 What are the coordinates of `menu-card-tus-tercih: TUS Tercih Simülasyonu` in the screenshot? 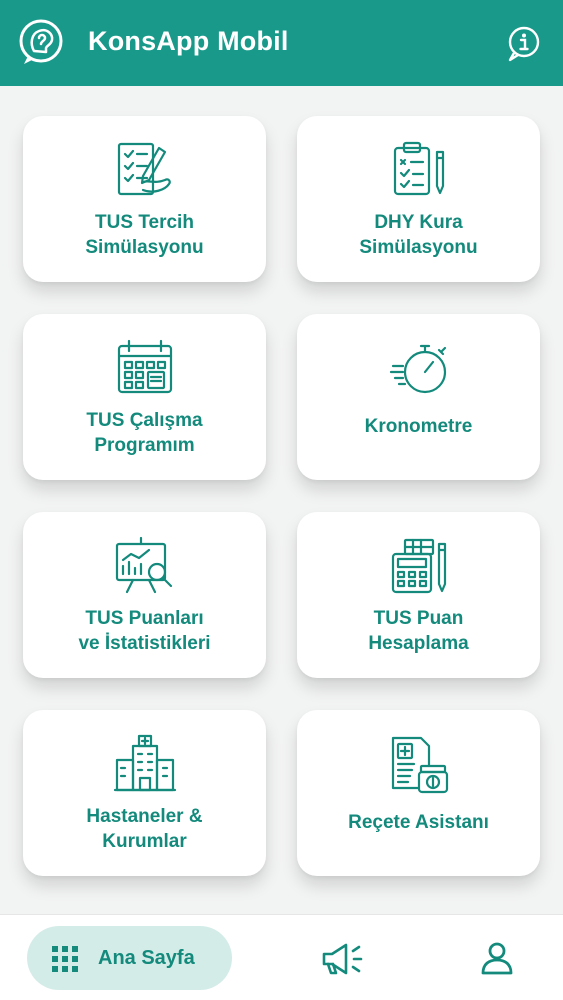 It's located at (144, 199).